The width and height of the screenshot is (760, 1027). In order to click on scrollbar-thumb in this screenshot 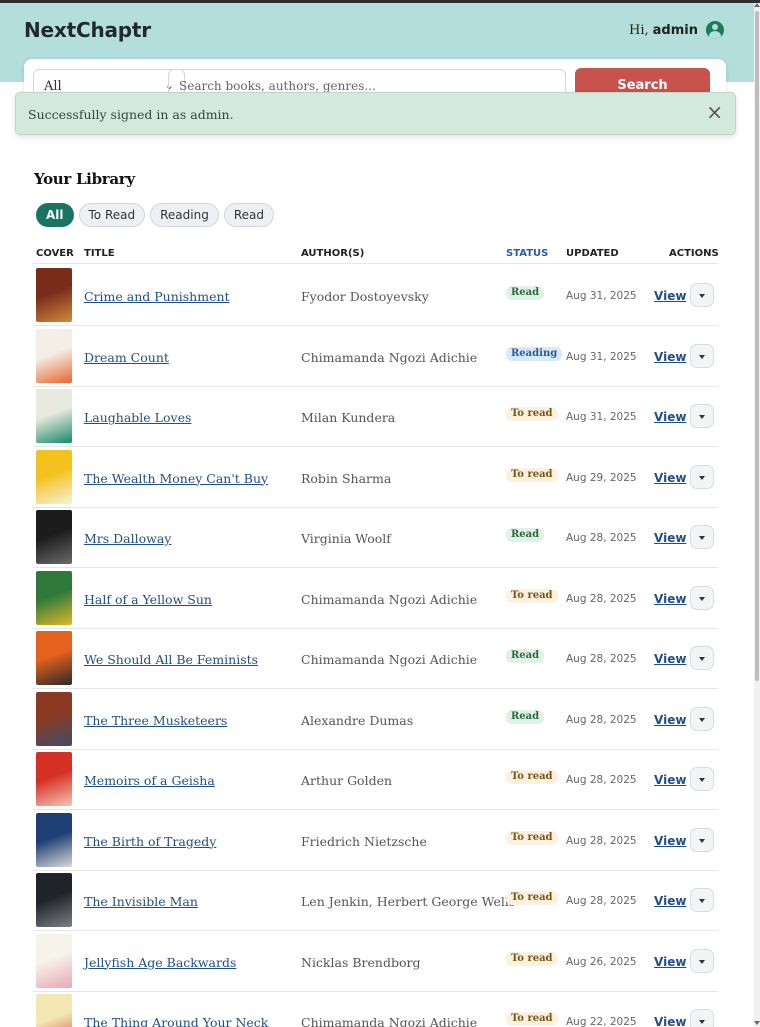, I will do `click(757, 346)`.